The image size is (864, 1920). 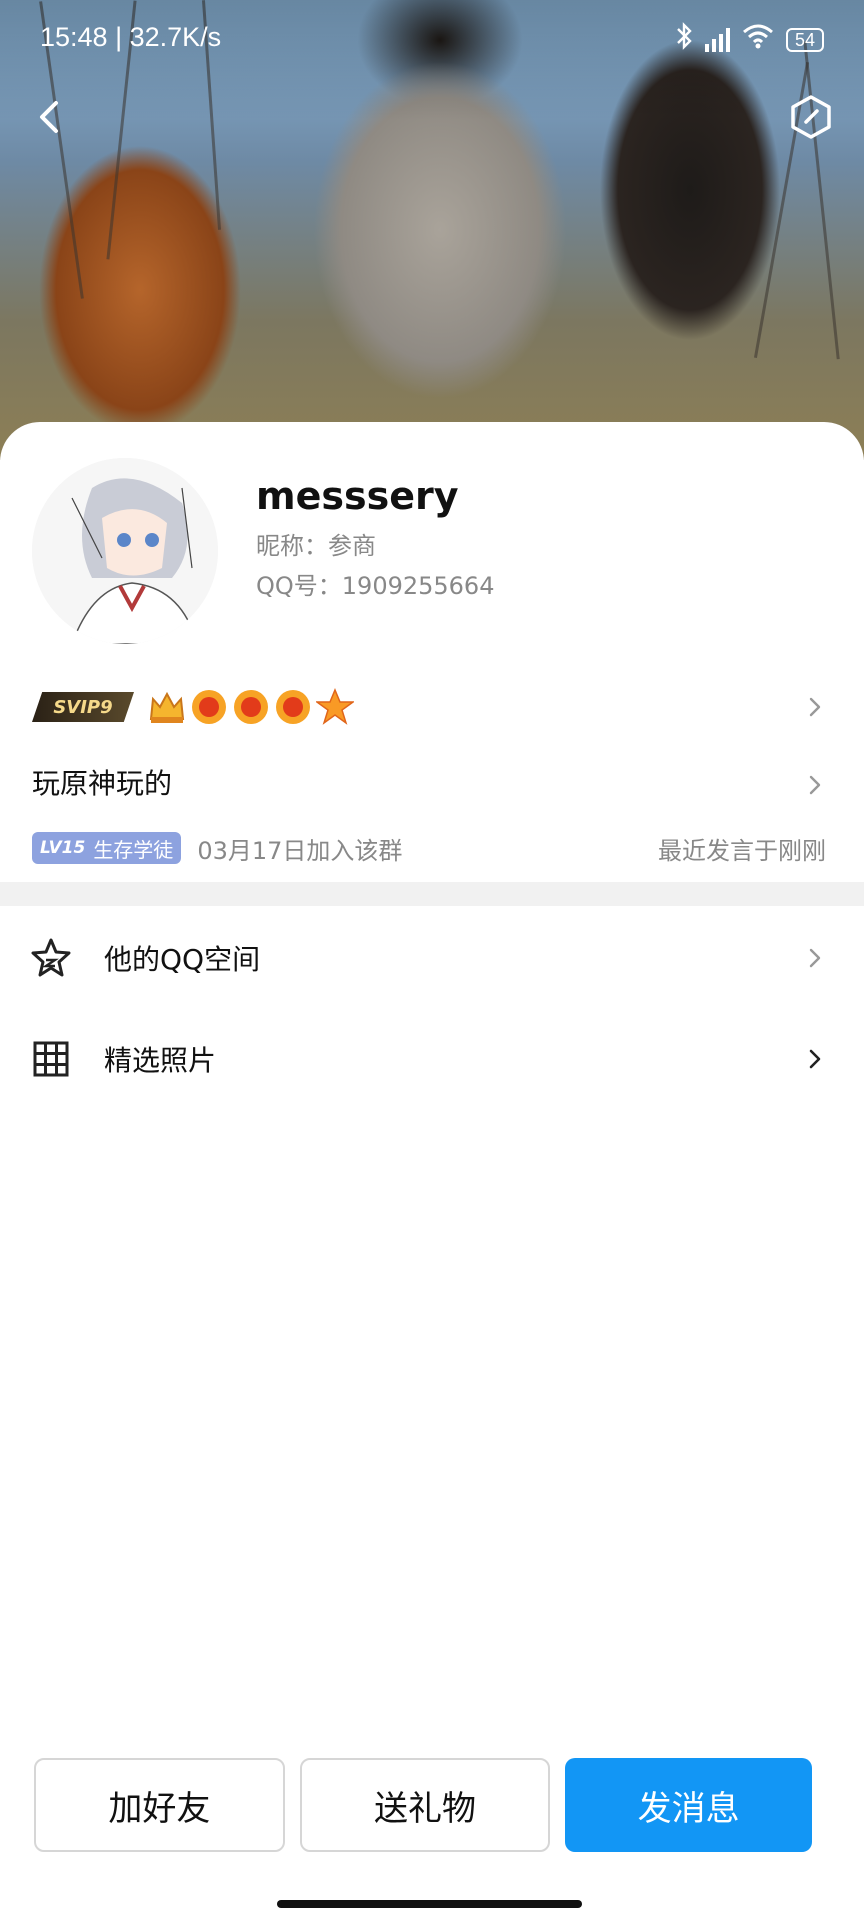 What do you see at coordinates (133, 849) in the screenshot?
I see `group-title: 生存学徒` at bounding box center [133, 849].